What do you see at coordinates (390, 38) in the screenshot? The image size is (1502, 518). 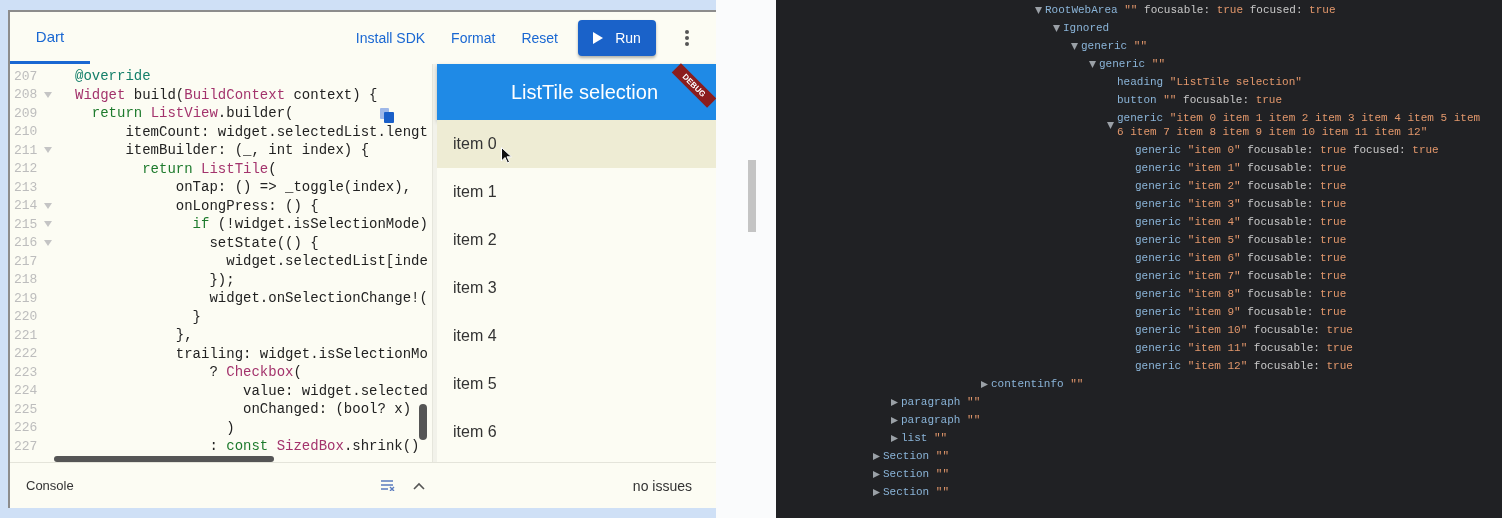 I see `link-button: Install SDK` at bounding box center [390, 38].